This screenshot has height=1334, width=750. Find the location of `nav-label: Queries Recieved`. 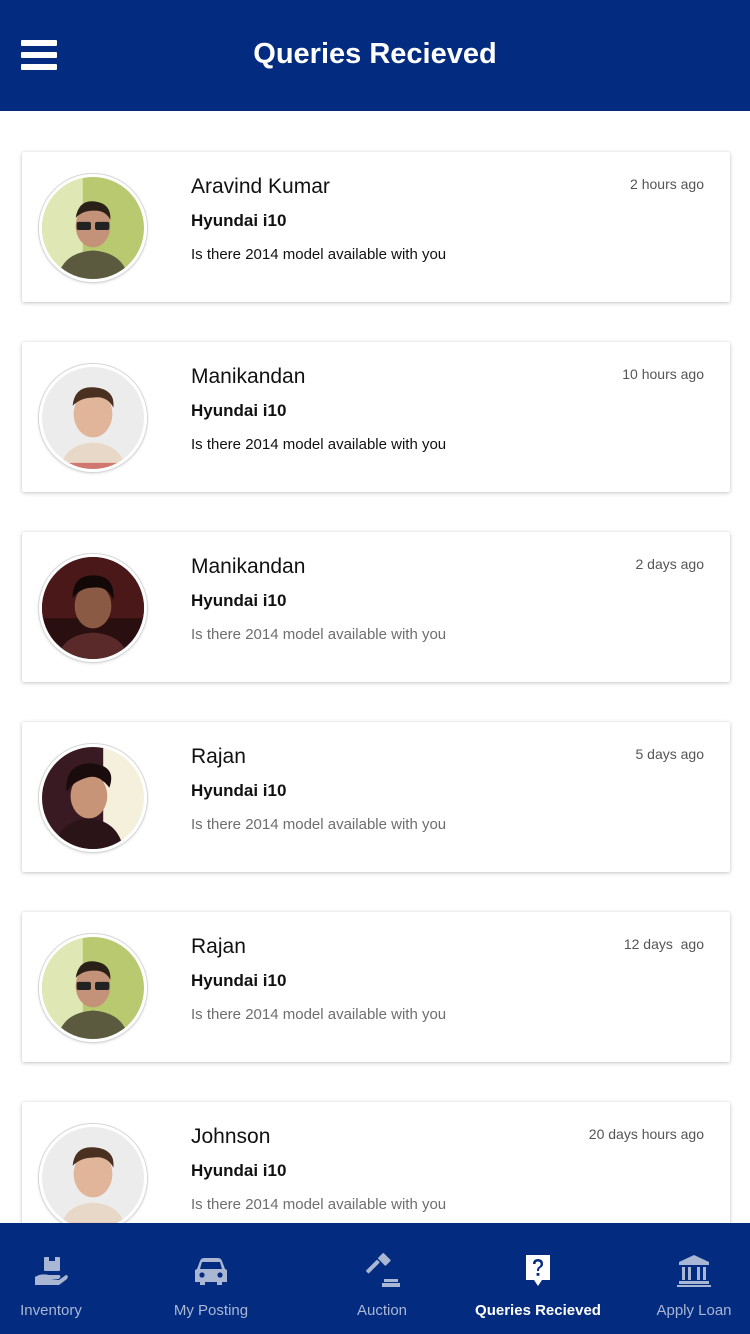

nav-label: Queries Recieved is located at coordinates (538, 1310).